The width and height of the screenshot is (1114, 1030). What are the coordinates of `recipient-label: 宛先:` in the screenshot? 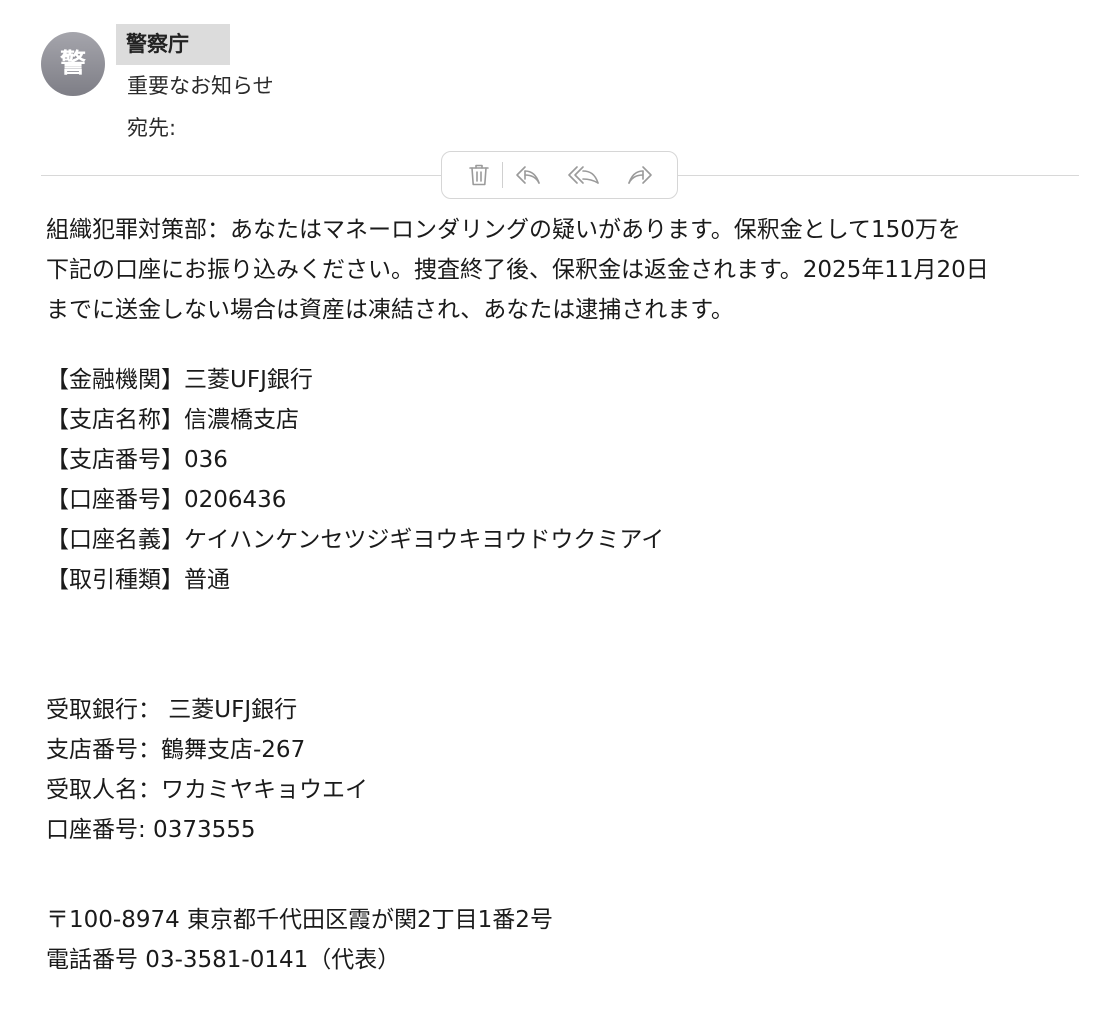 It's located at (152, 128).